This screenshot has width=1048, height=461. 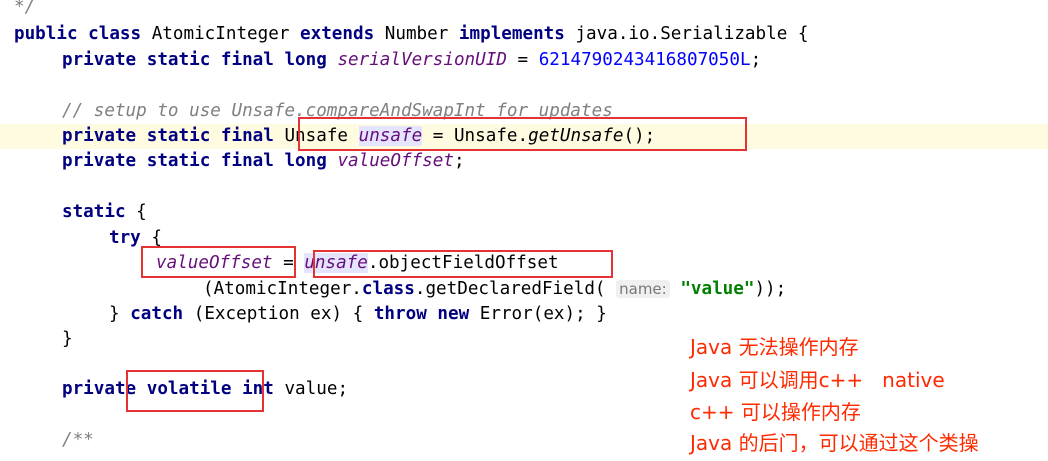 What do you see at coordinates (522, 134) in the screenshot?
I see `annotation-box-unsafe-field` at bounding box center [522, 134].